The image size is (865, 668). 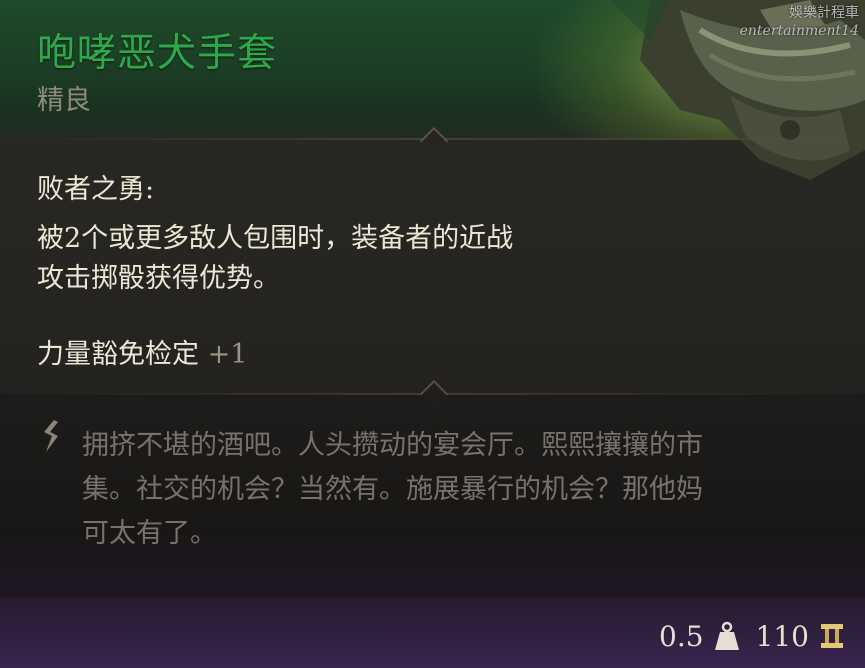 I want to click on passive-description-line: 攻击掷骰获得优势。, so click(x=158, y=278).